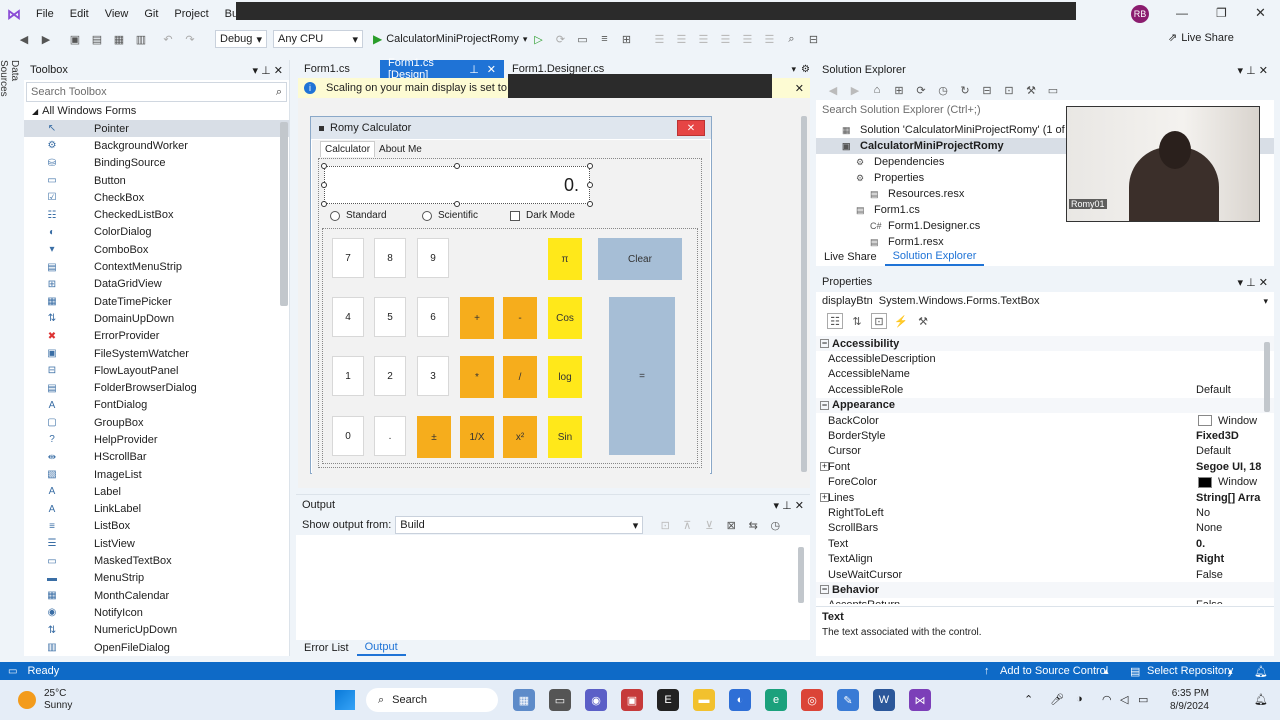 The width and height of the screenshot is (1280, 720). What do you see at coordinates (284, 214) in the screenshot?
I see `toolbox-scrollbar` at bounding box center [284, 214].